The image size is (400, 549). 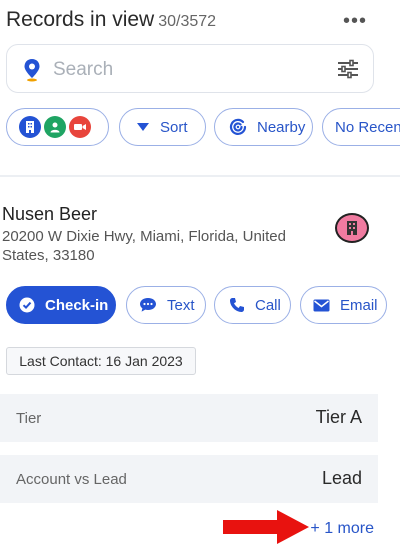 I want to click on record-type-filter-chip, so click(x=57, y=127).